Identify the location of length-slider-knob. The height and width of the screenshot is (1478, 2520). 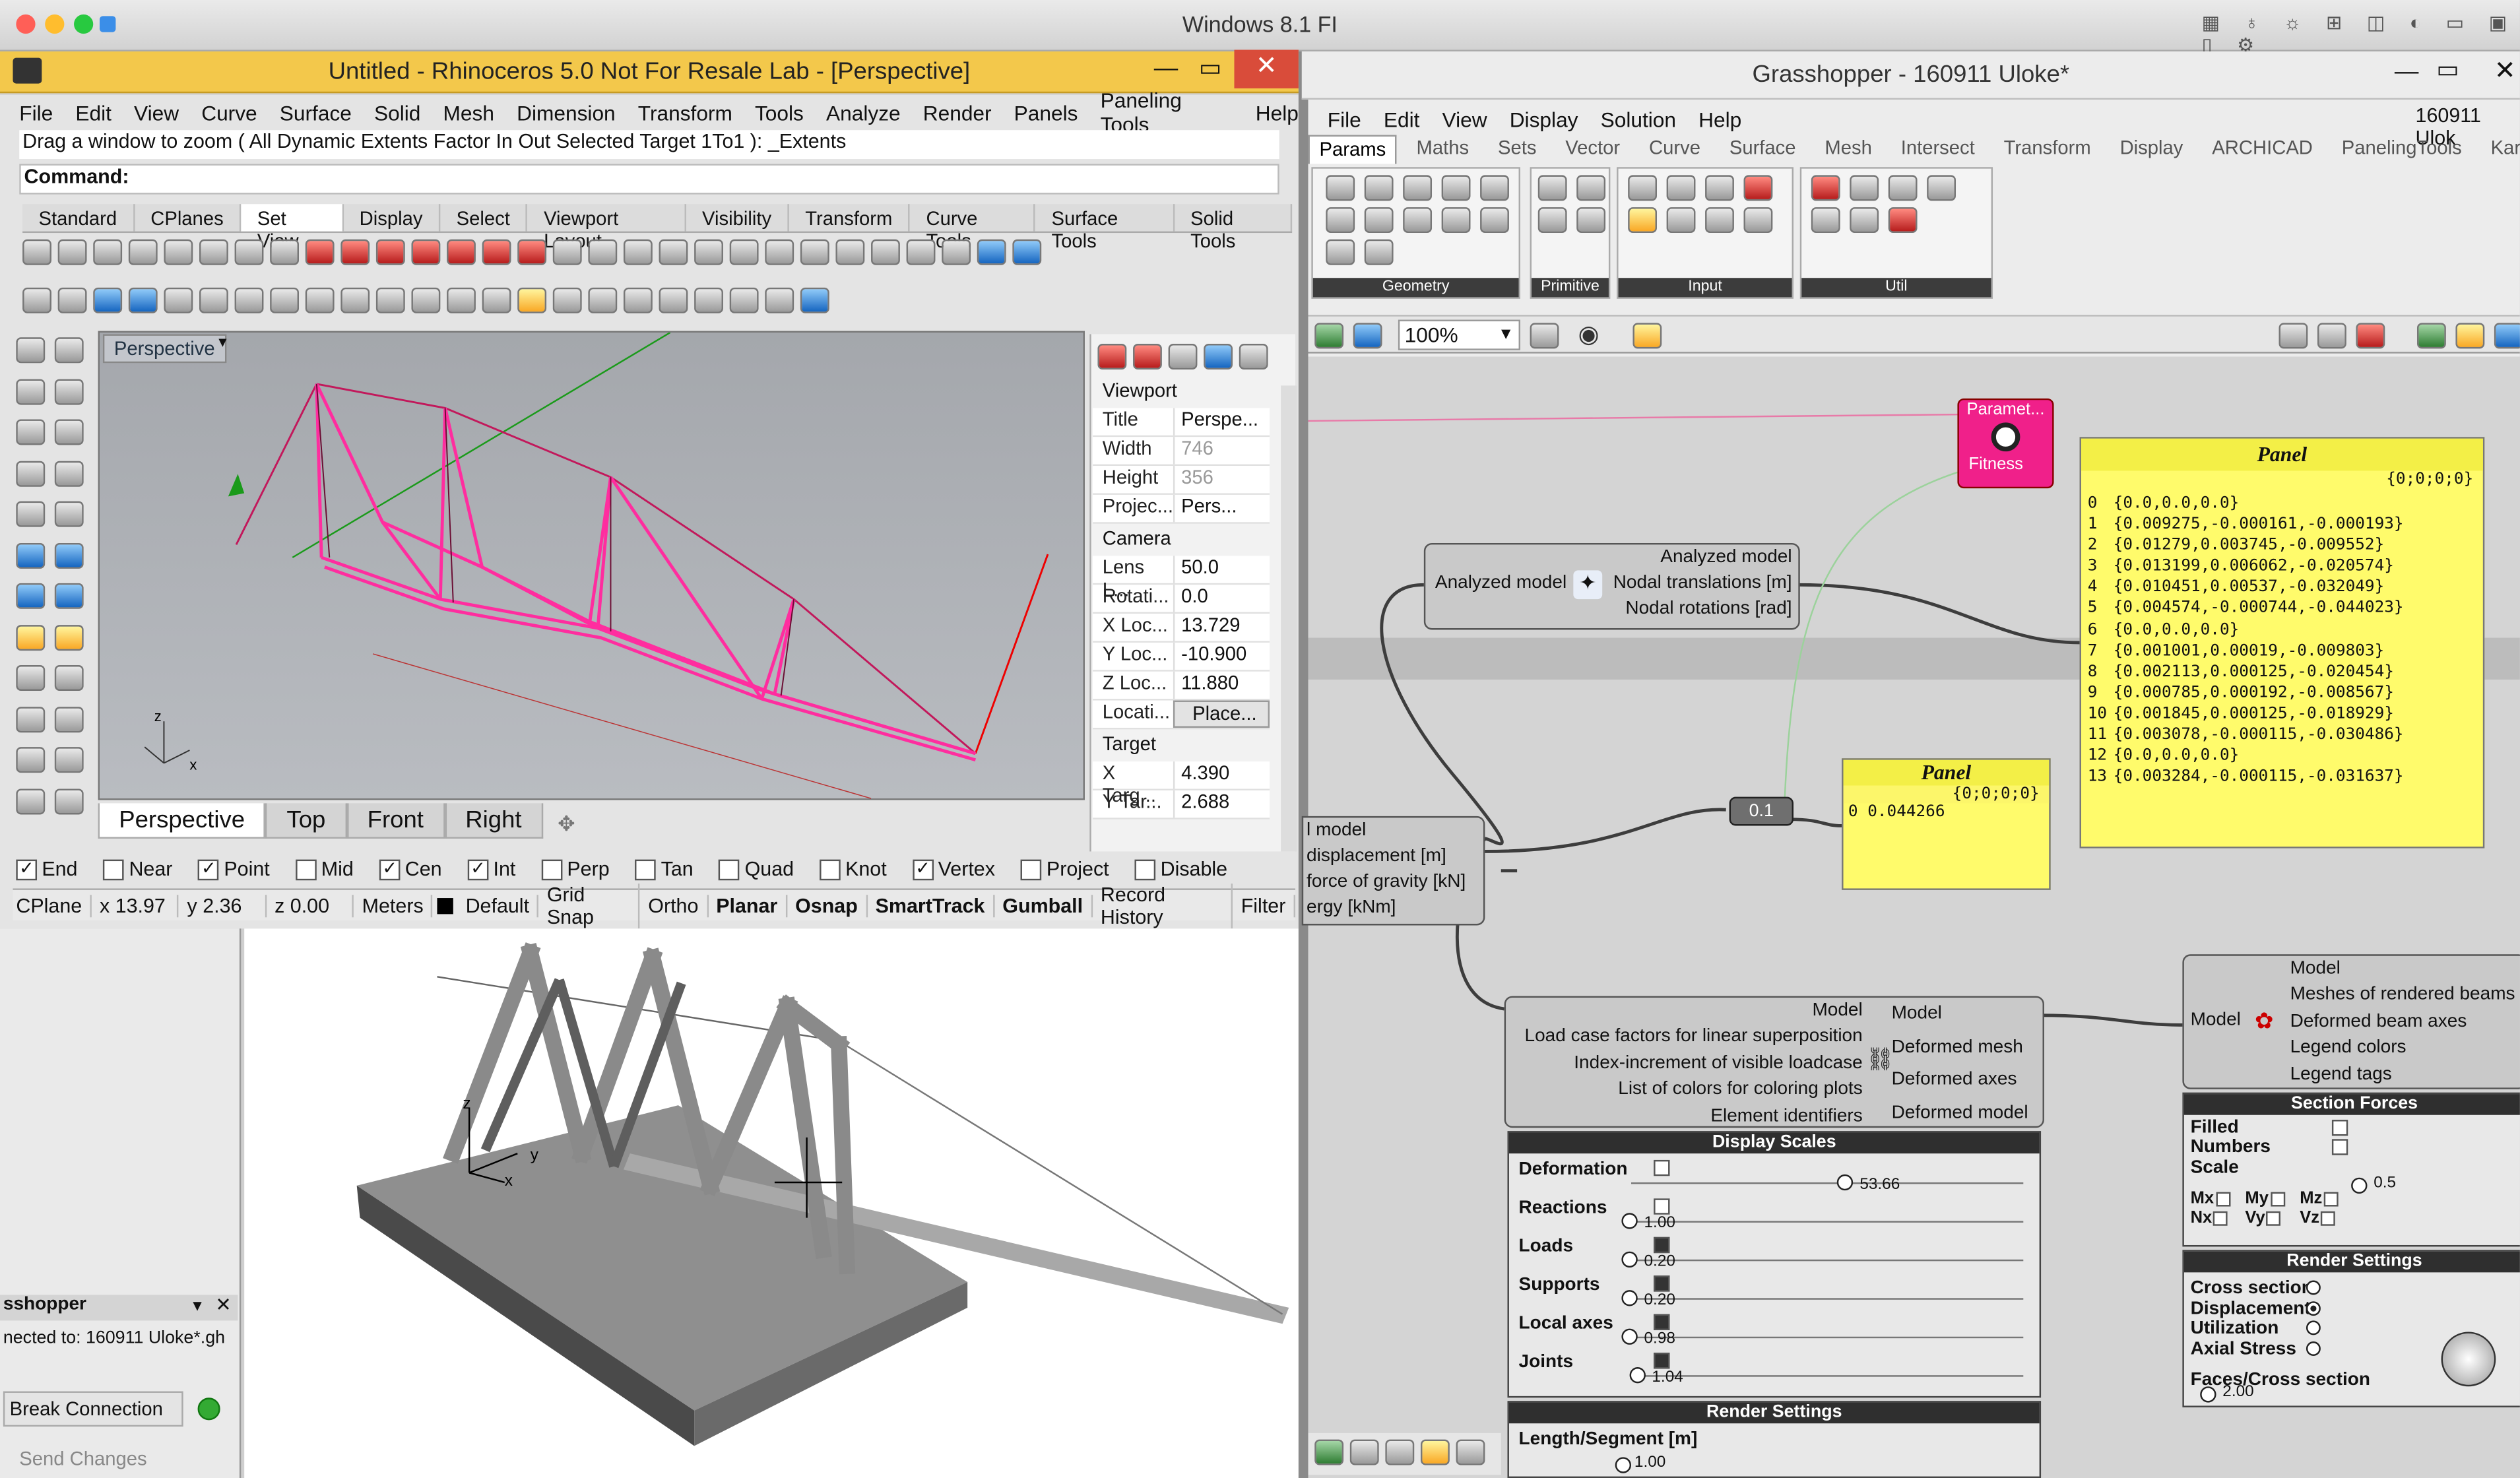
(1623, 1465).